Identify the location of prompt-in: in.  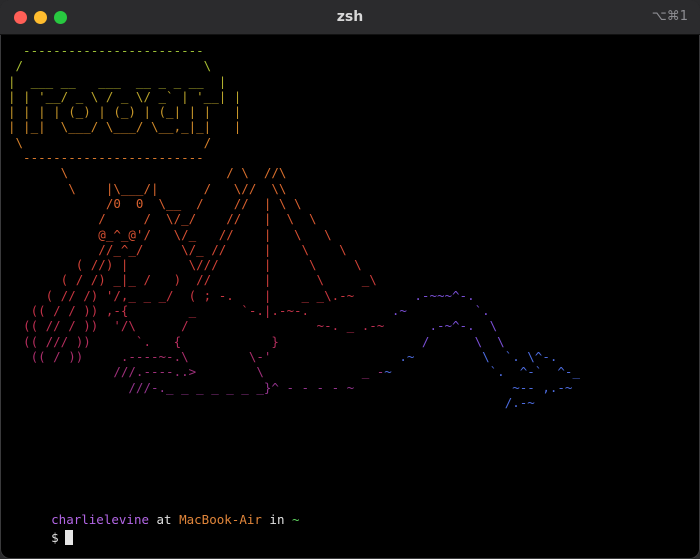
(277, 520).